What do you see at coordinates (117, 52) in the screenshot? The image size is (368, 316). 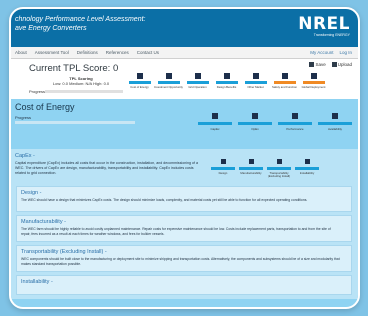 I see `nav-references: References` at bounding box center [117, 52].